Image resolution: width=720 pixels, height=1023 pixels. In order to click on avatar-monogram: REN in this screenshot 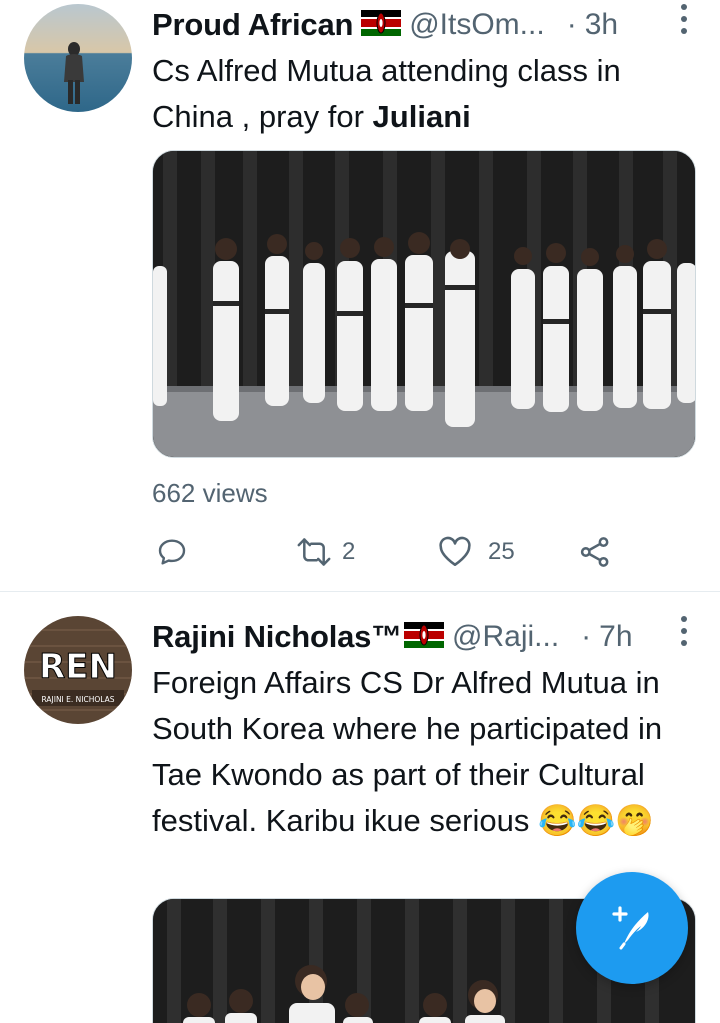, I will do `click(78, 667)`.